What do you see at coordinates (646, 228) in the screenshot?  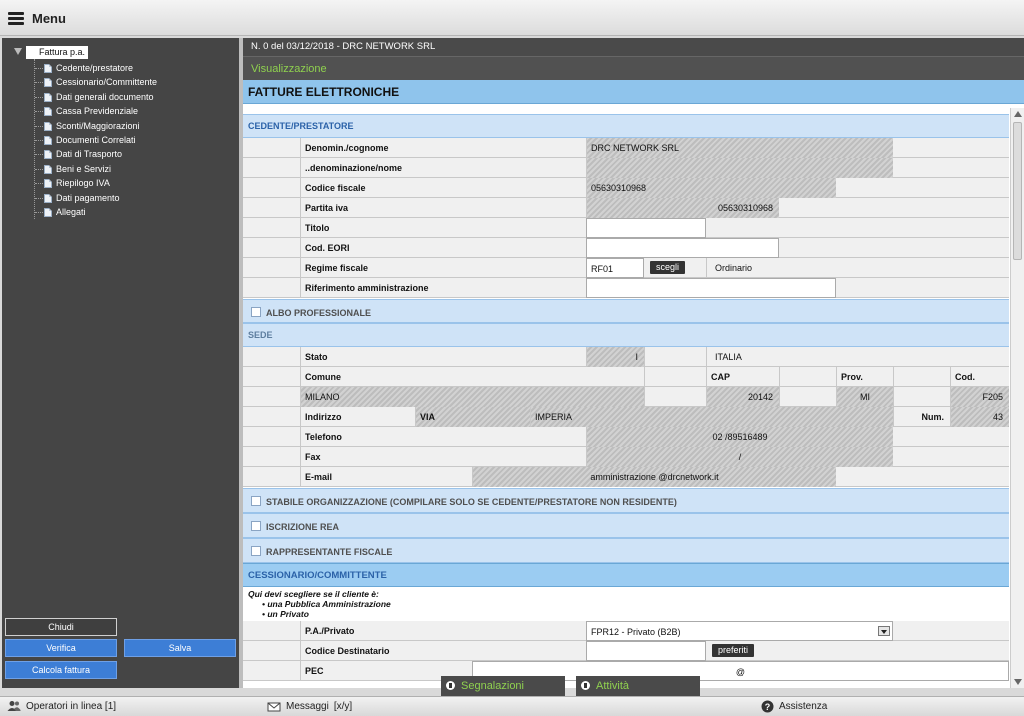 I see `titolo-input` at bounding box center [646, 228].